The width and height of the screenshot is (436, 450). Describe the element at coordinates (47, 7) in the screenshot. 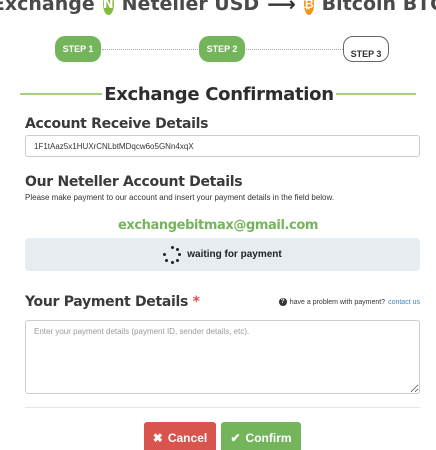

I see `exchange-label: Exchange` at that location.